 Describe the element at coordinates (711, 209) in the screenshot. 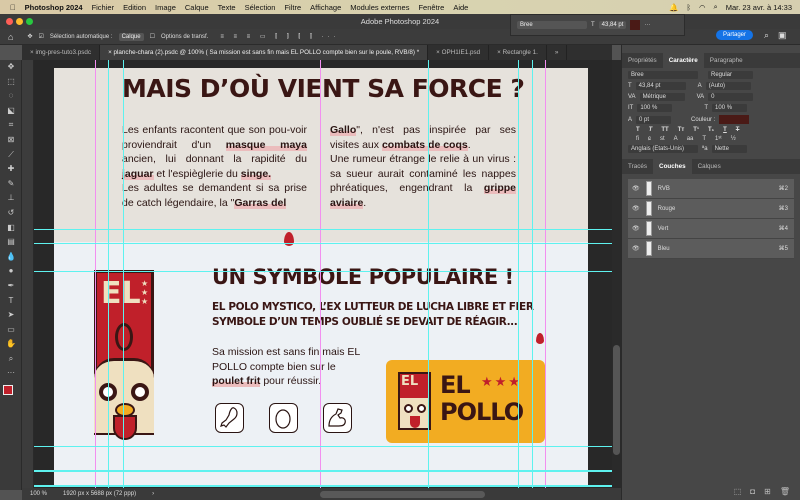

I see `channel-rouge: 👁 Rouge ⌘3` at that location.